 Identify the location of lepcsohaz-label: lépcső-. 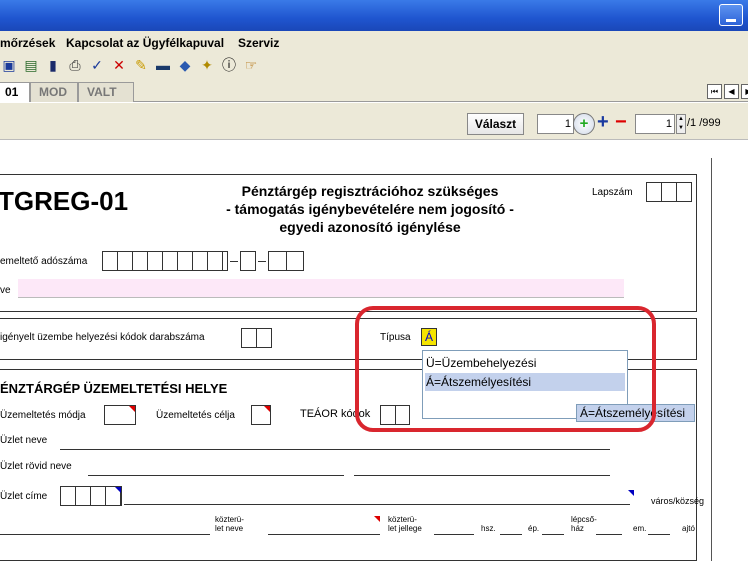
(584, 519).